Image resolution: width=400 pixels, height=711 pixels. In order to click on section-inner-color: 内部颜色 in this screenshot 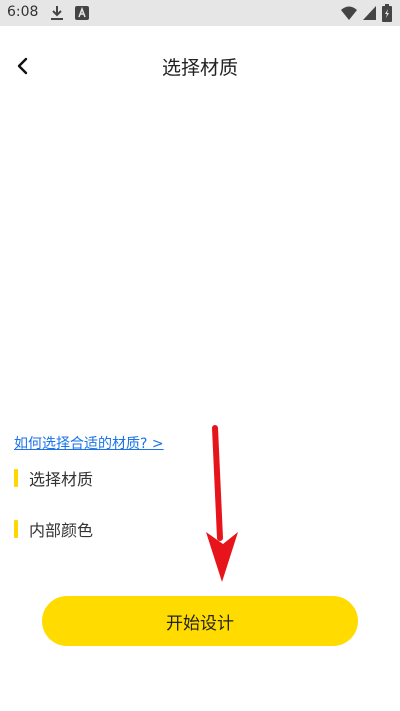, I will do `click(53, 529)`.